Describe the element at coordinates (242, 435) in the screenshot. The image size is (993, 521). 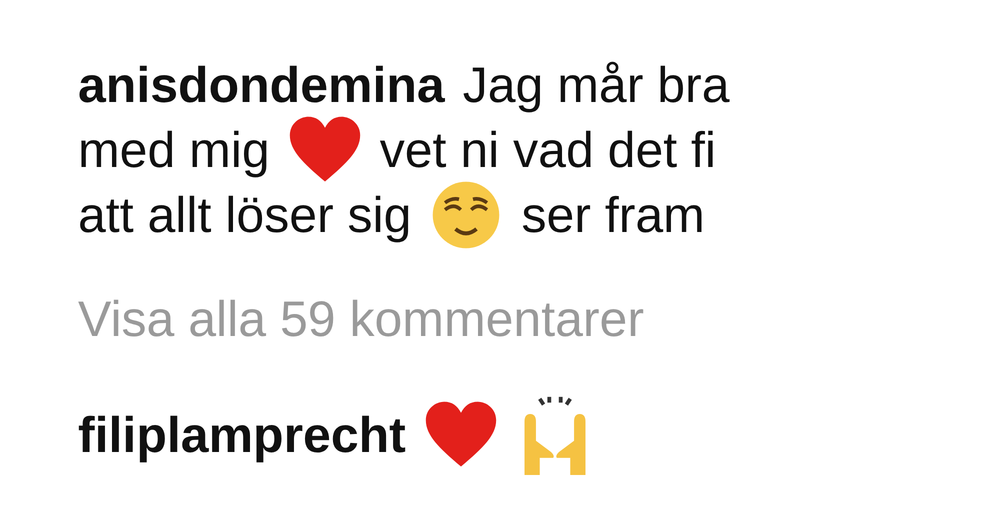
I see `username: filiplamprecht` at that location.